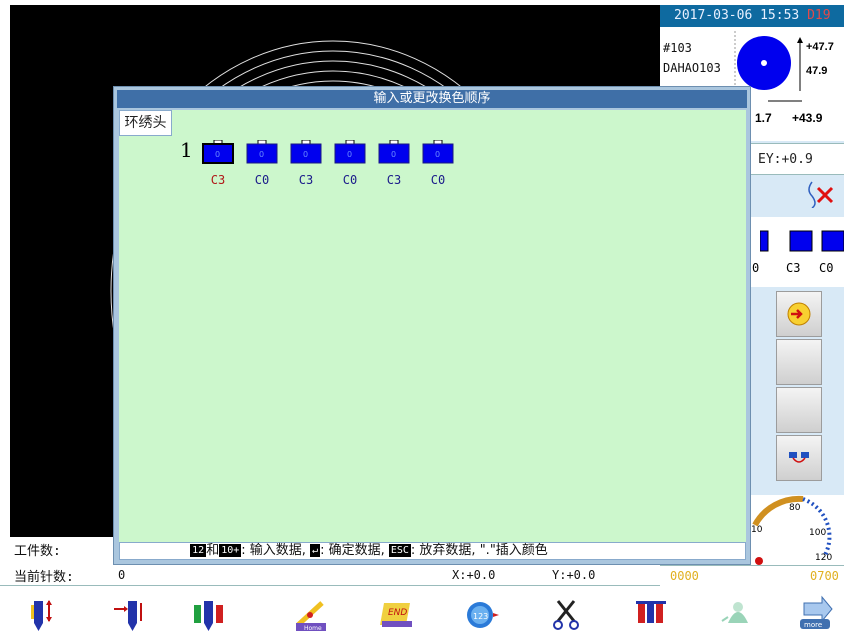 The height and width of the screenshot is (639, 844). What do you see at coordinates (807, 118) in the screenshot?
I see `dim-bottom: +43.9` at bounding box center [807, 118].